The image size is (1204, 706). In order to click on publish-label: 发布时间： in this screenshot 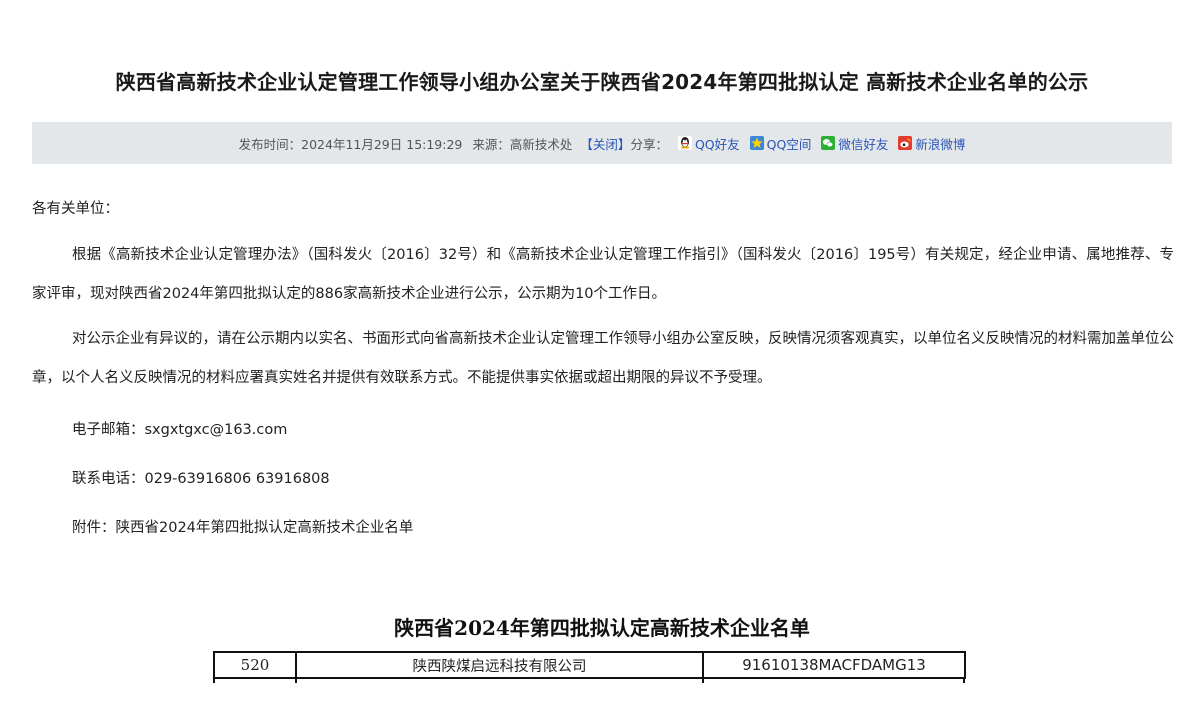, I will do `click(270, 144)`.